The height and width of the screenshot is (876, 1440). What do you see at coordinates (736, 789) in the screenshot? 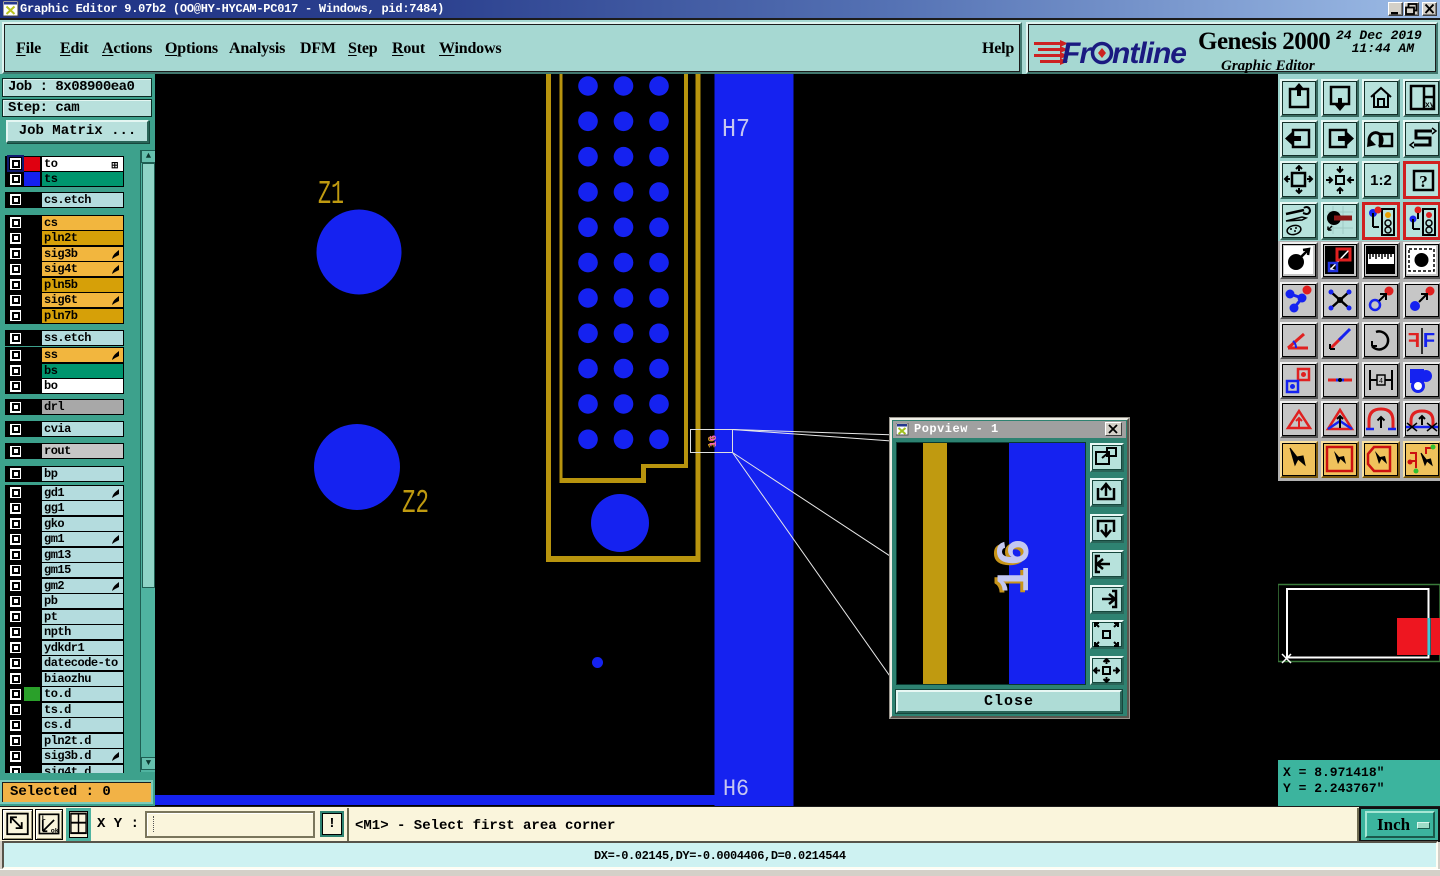
I see `svg-text: H6` at bounding box center [736, 789].